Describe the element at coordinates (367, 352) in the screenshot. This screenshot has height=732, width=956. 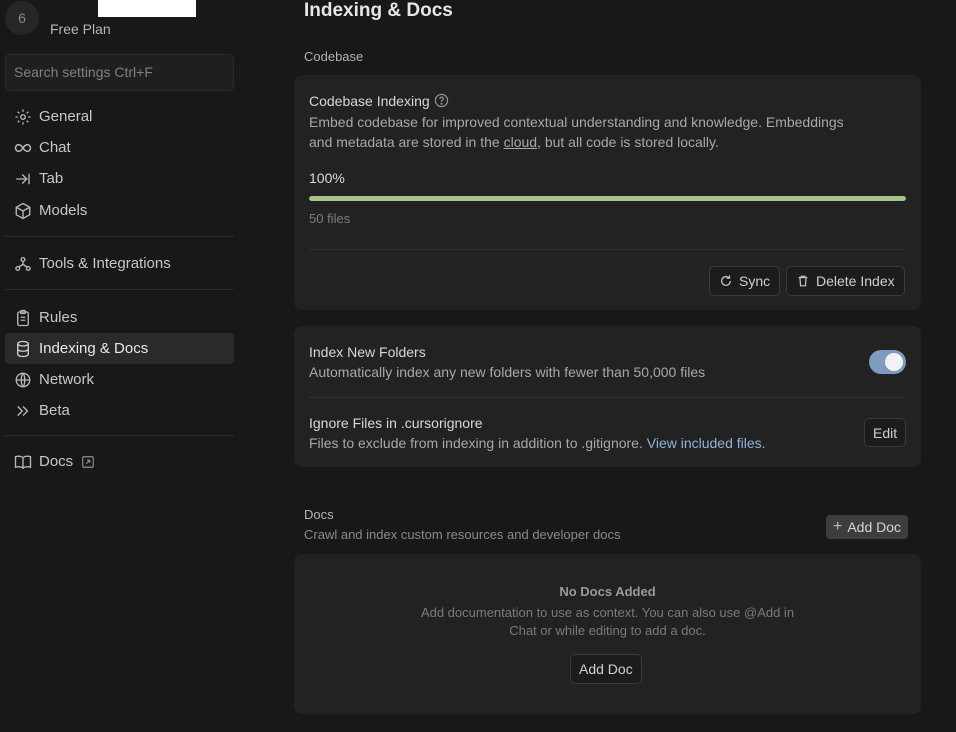
I see `index-new-folders-title: Index New Folders` at that location.